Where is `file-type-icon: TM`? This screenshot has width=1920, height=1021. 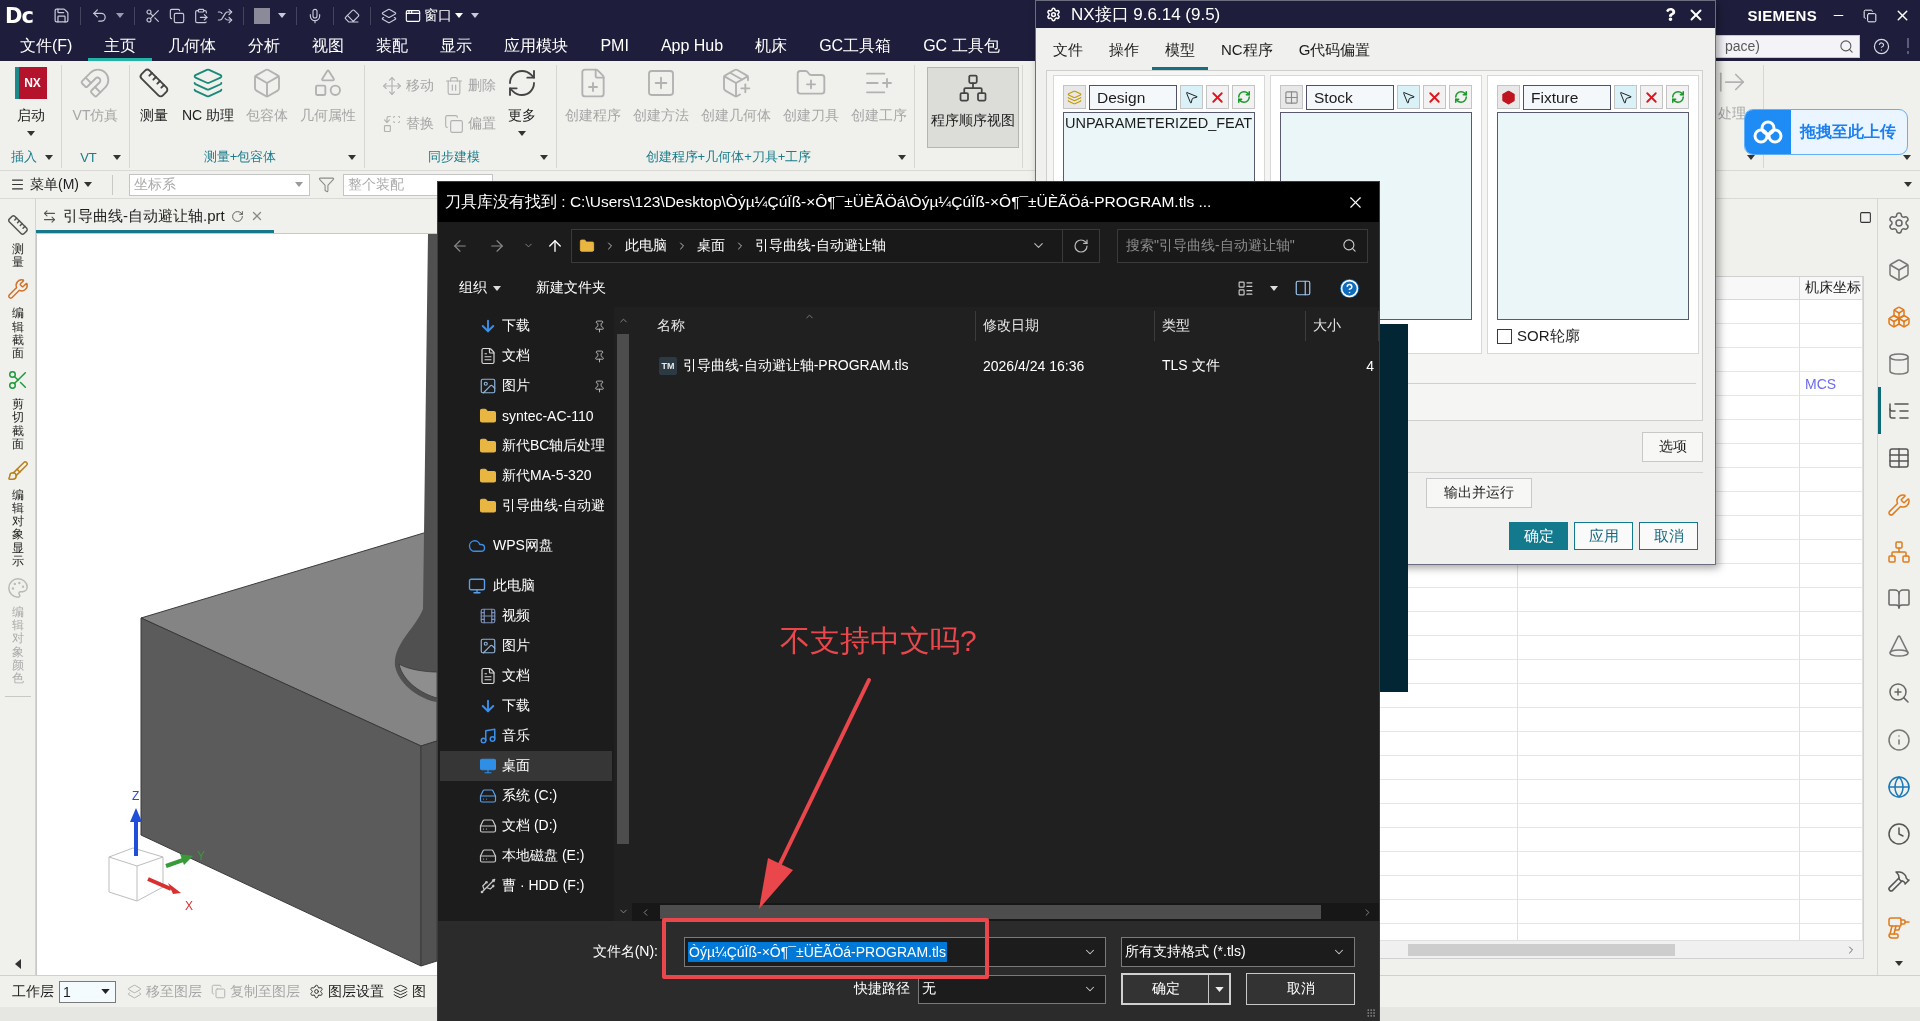
file-type-icon: TM is located at coordinates (668, 366).